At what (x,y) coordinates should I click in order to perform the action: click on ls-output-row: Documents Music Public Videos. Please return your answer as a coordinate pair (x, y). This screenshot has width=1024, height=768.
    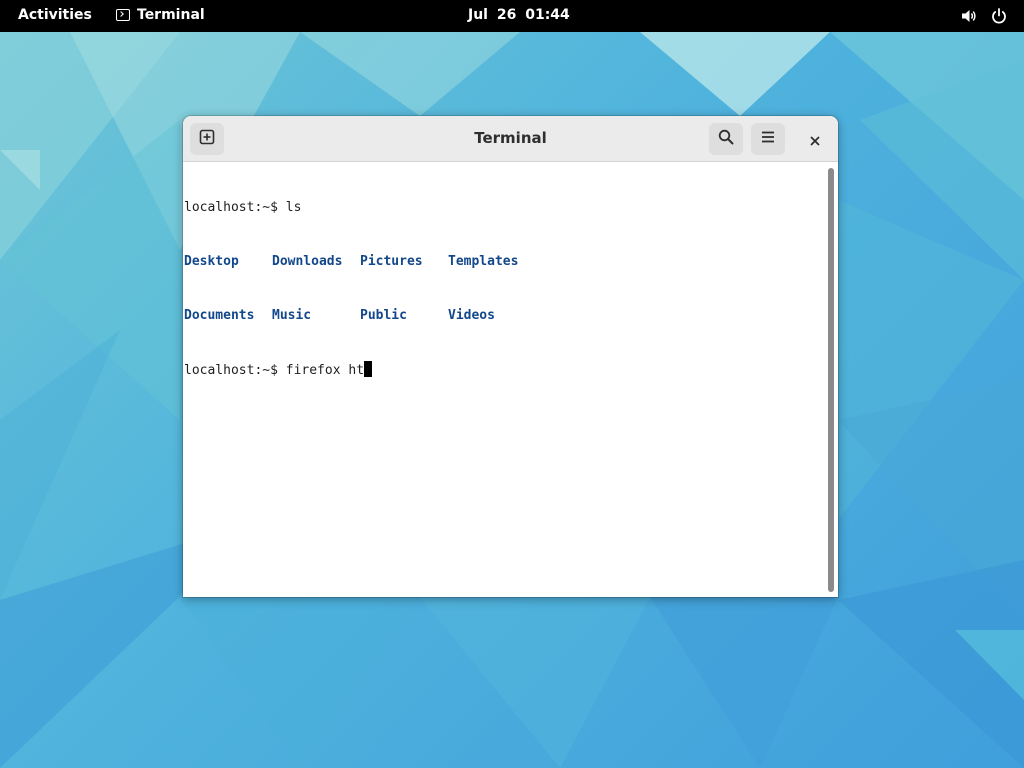
    Looking at the image, I should click on (504, 316).